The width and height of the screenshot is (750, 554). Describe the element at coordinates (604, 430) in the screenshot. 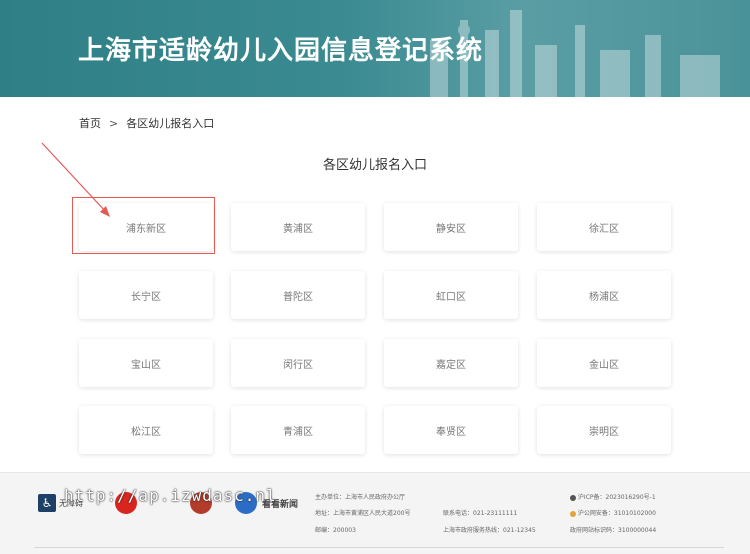

I see `district-card-chongming: 崇明区` at that location.